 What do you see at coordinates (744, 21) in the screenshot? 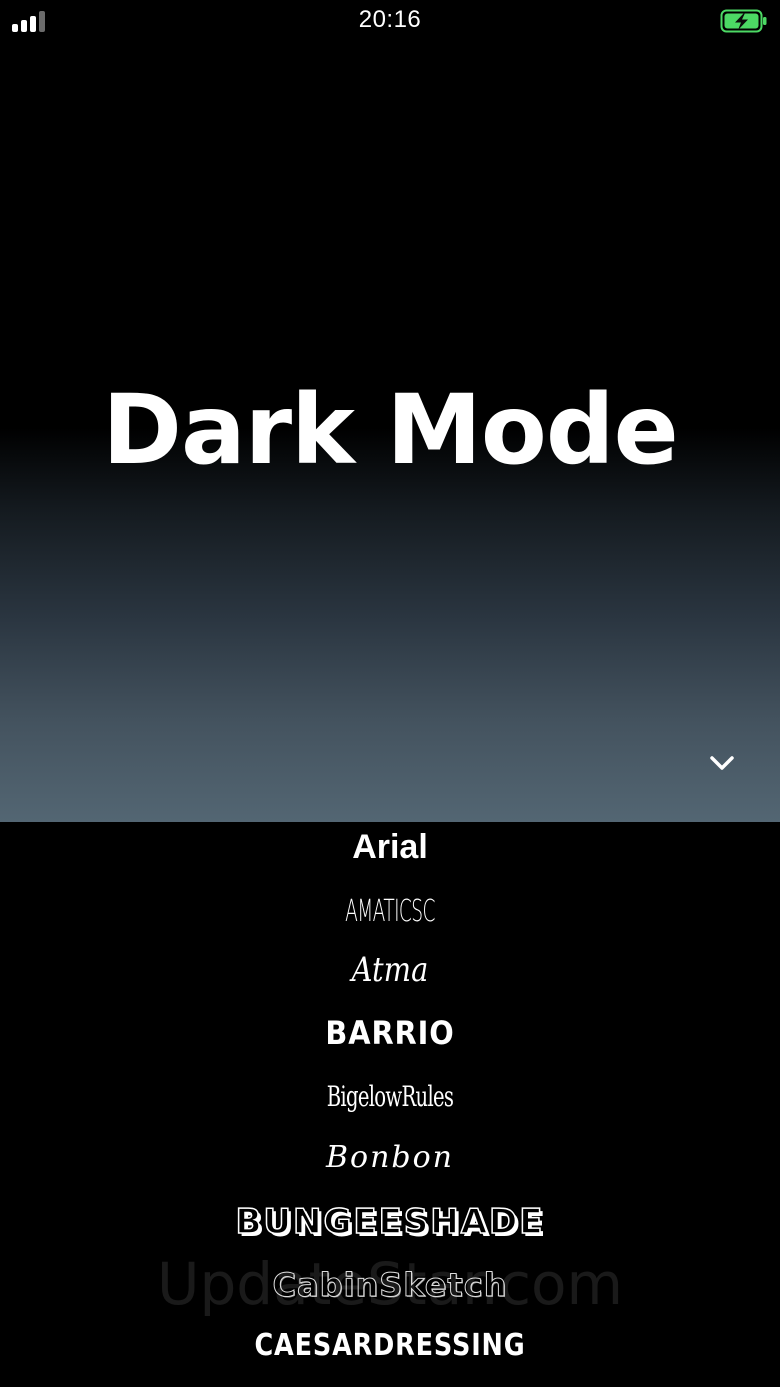
I see `battery-charging-icon` at bounding box center [744, 21].